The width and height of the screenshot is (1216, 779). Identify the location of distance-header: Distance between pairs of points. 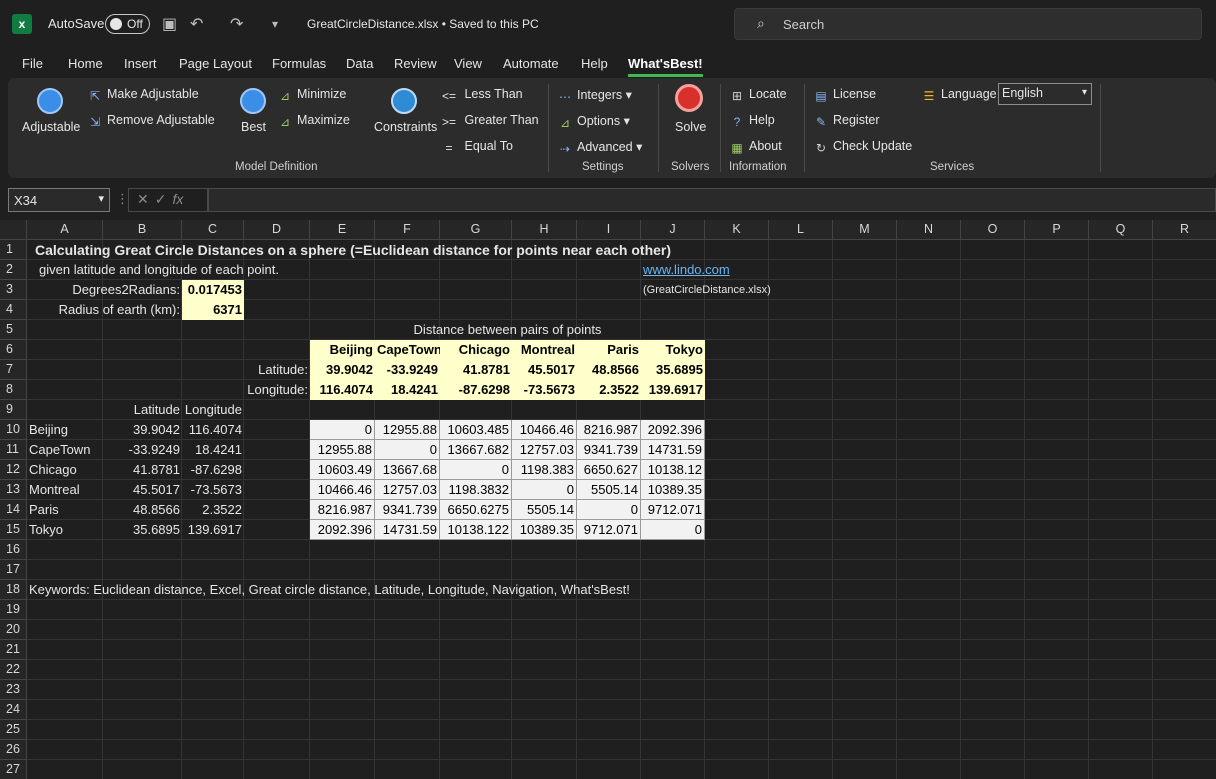
(507, 330).